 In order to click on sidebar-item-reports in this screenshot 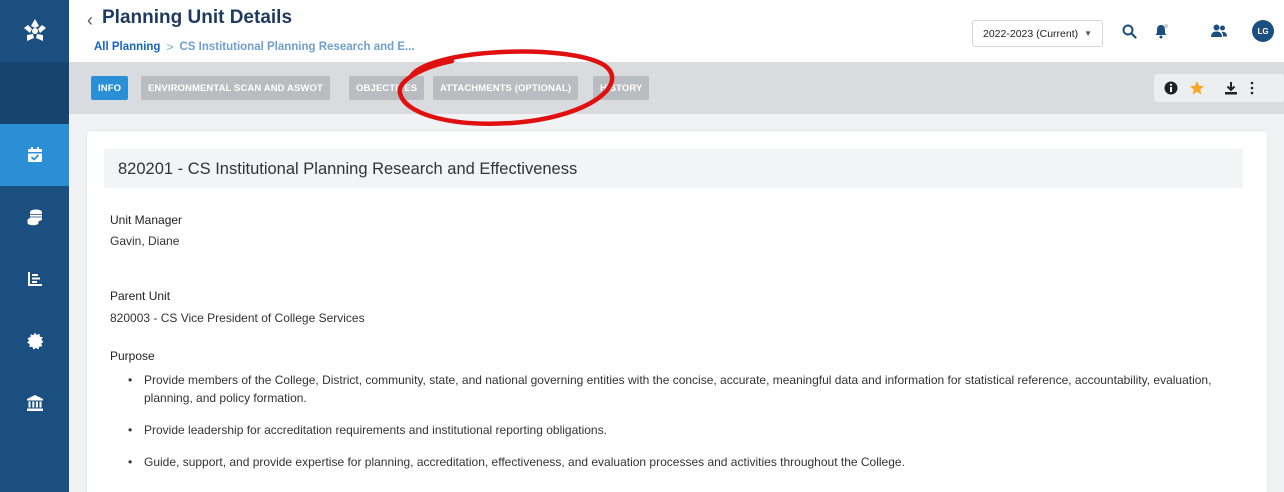, I will do `click(34, 279)`.